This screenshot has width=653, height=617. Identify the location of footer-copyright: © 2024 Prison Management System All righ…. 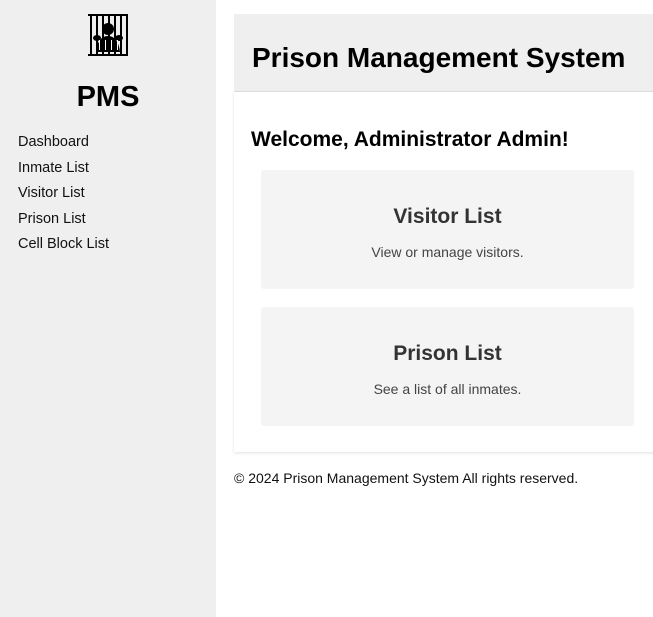
(406, 478).